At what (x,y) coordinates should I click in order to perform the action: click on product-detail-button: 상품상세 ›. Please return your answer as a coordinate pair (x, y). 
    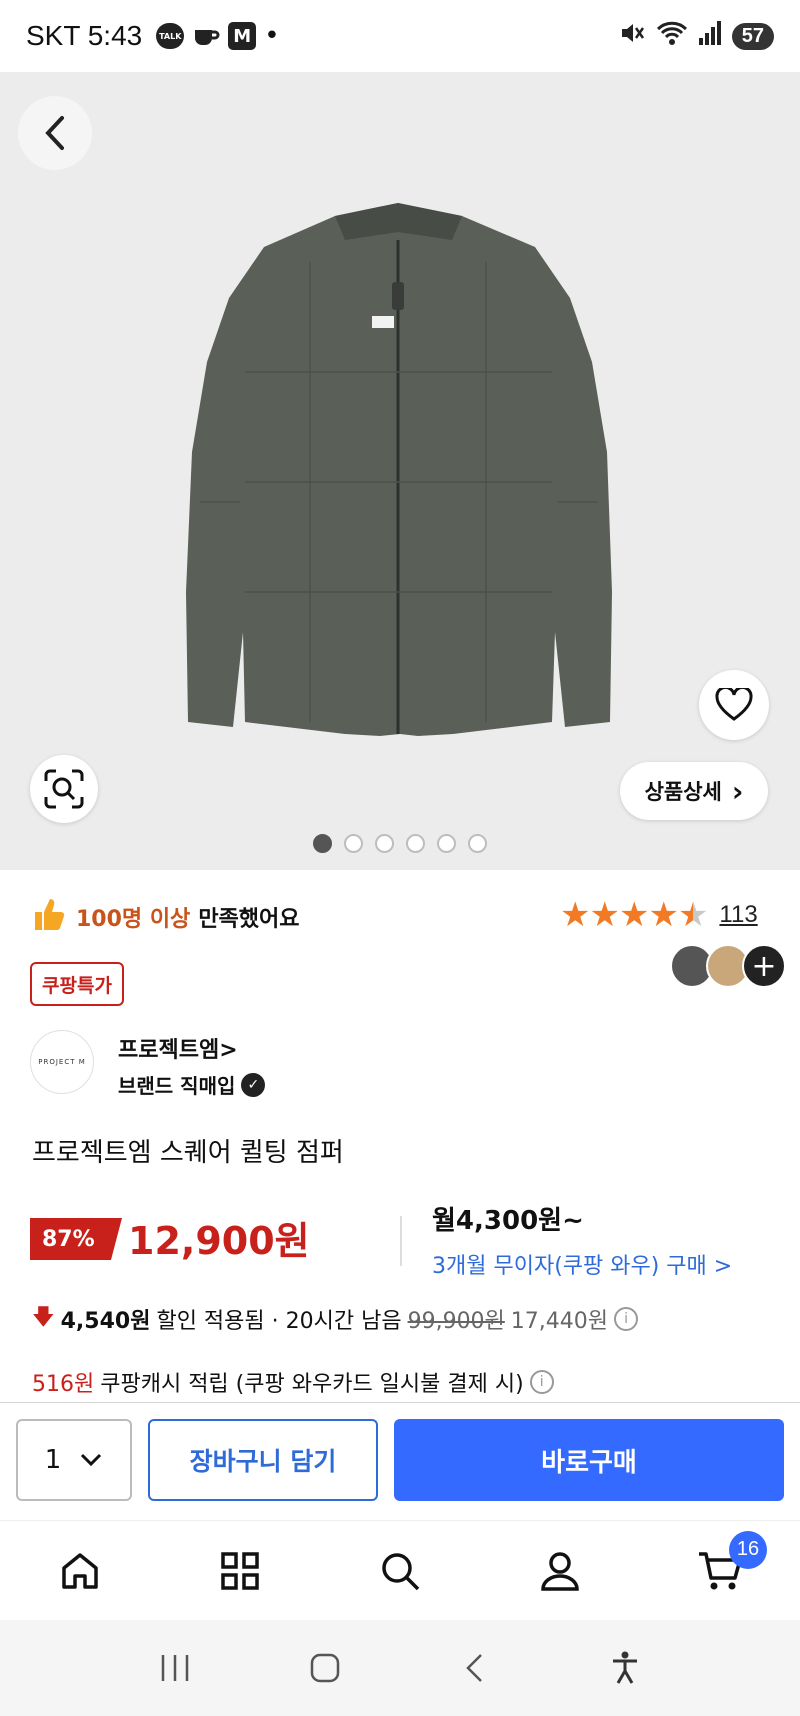
    Looking at the image, I should click on (694, 791).